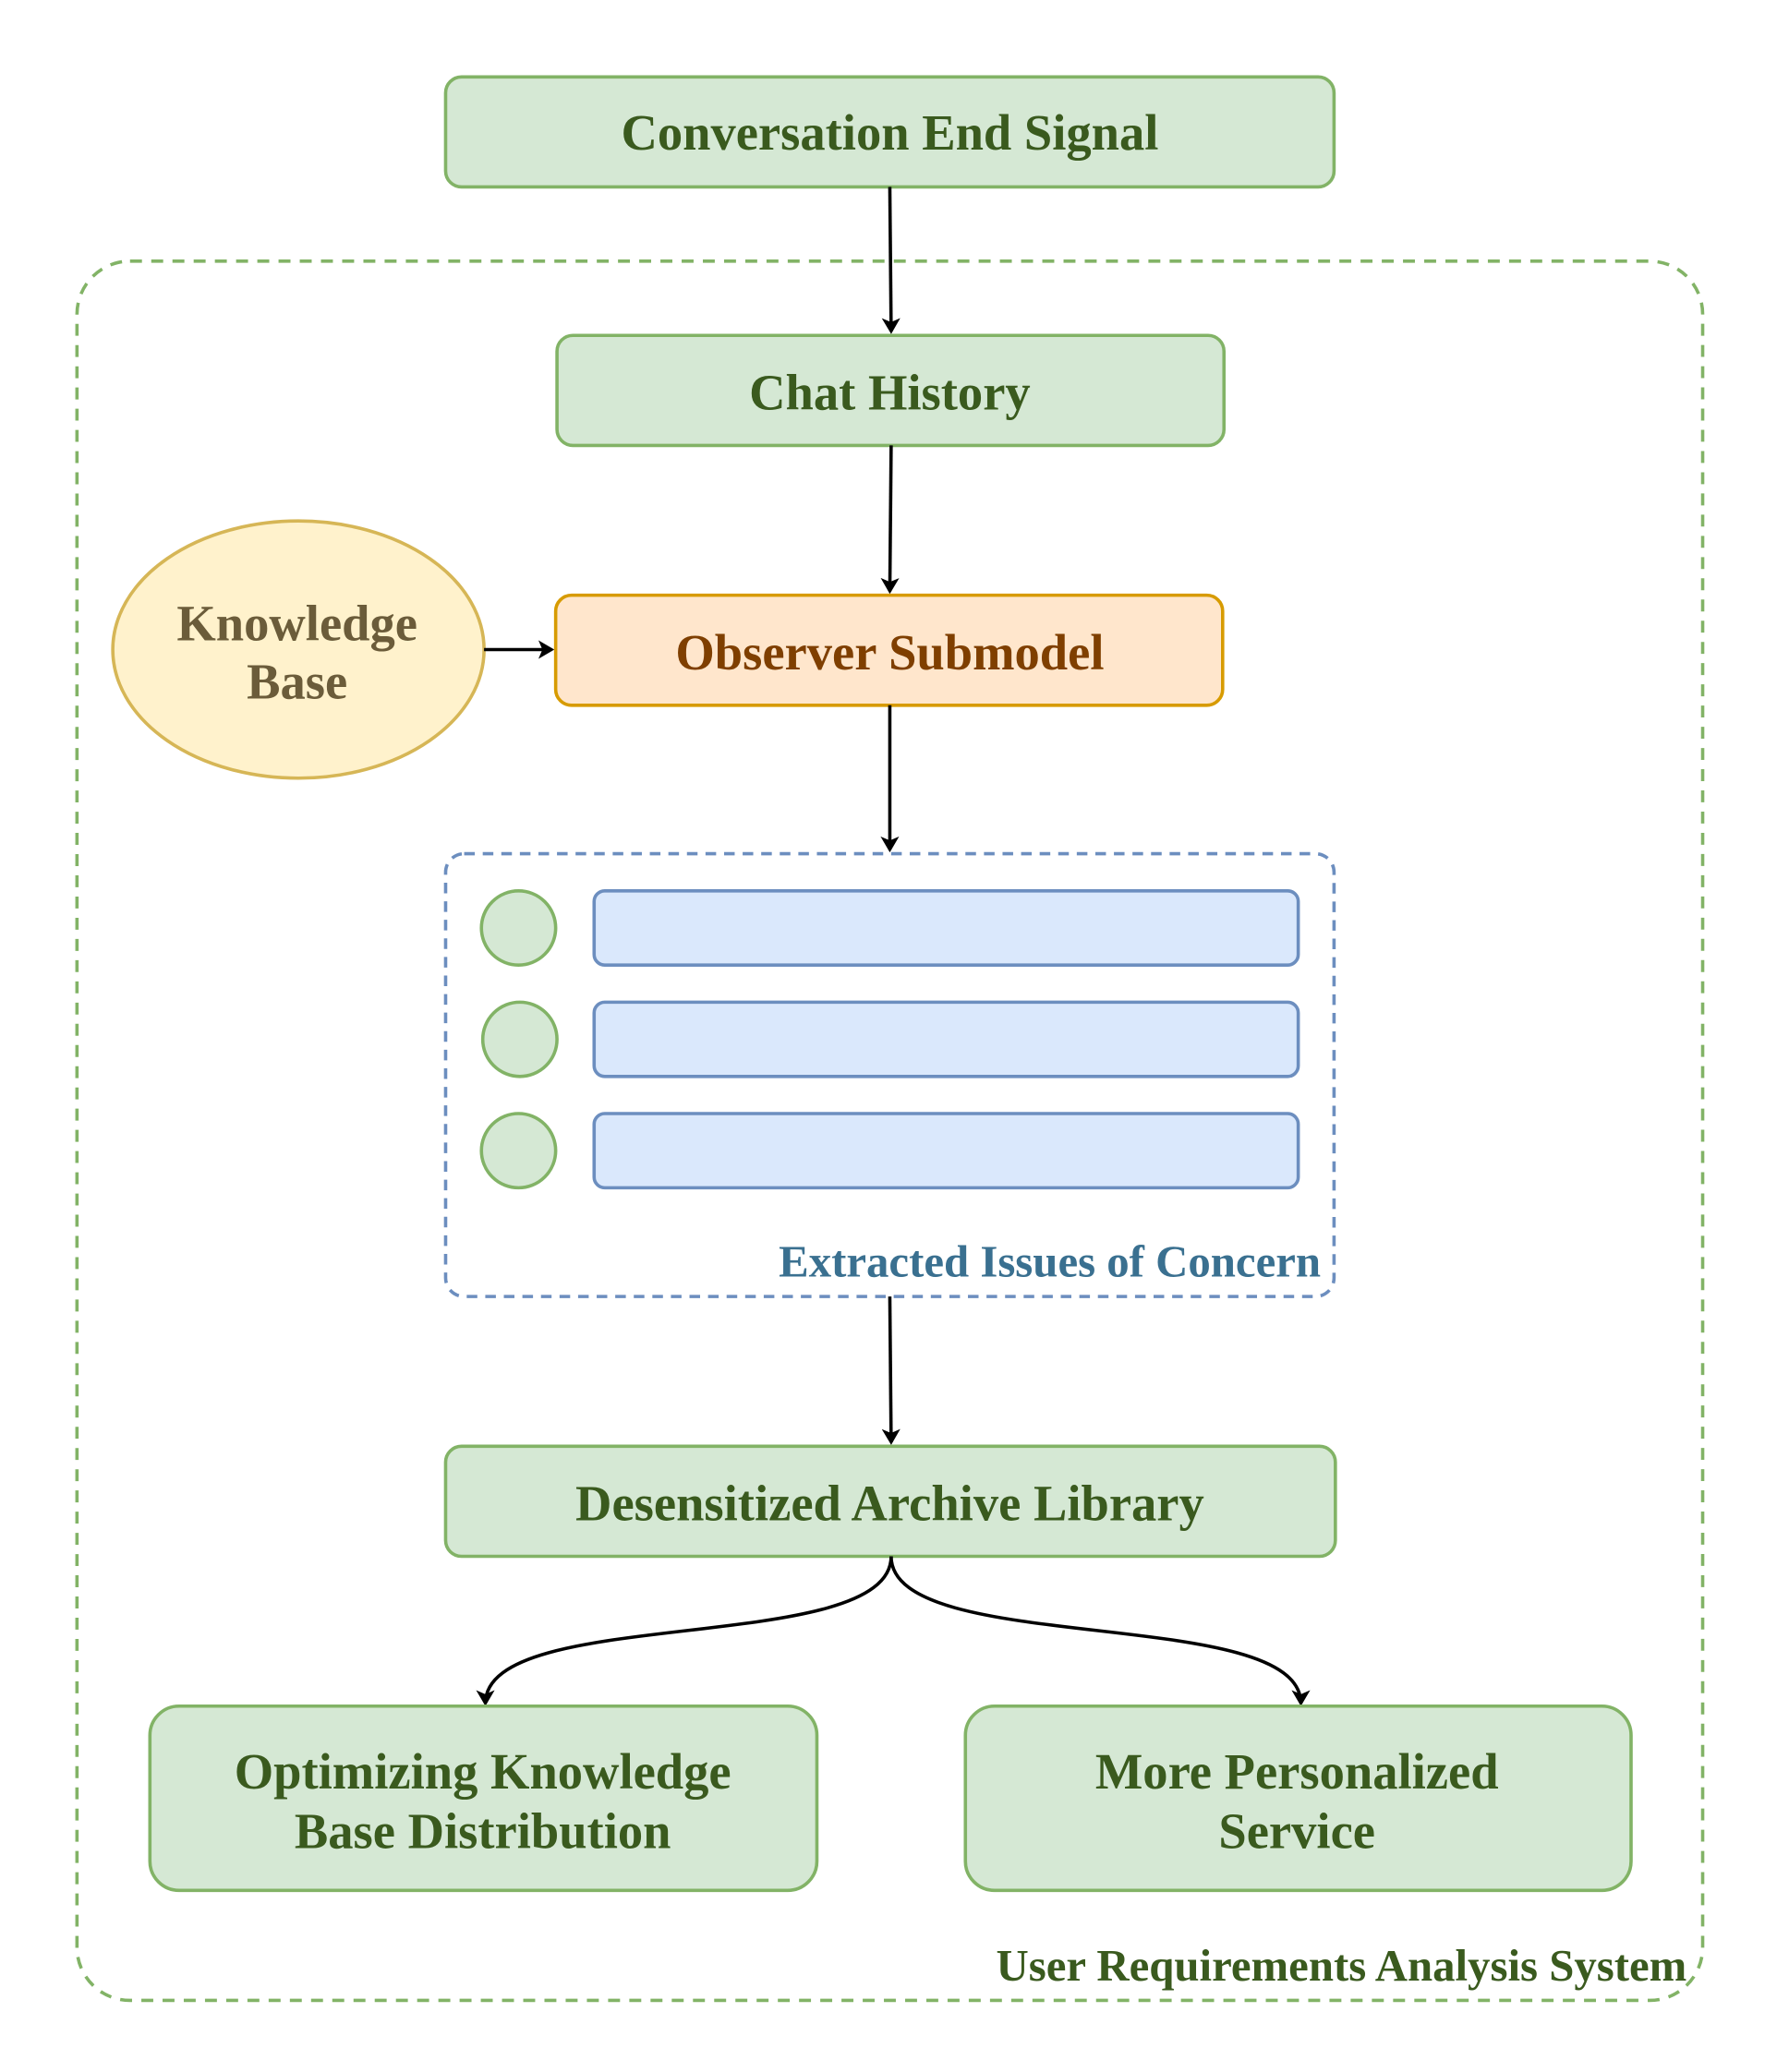 The image size is (1777, 2072). Describe the element at coordinates (1050, 1262) in the screenshot. I see `issues-label: Extracted Issues of Concern` at that location.